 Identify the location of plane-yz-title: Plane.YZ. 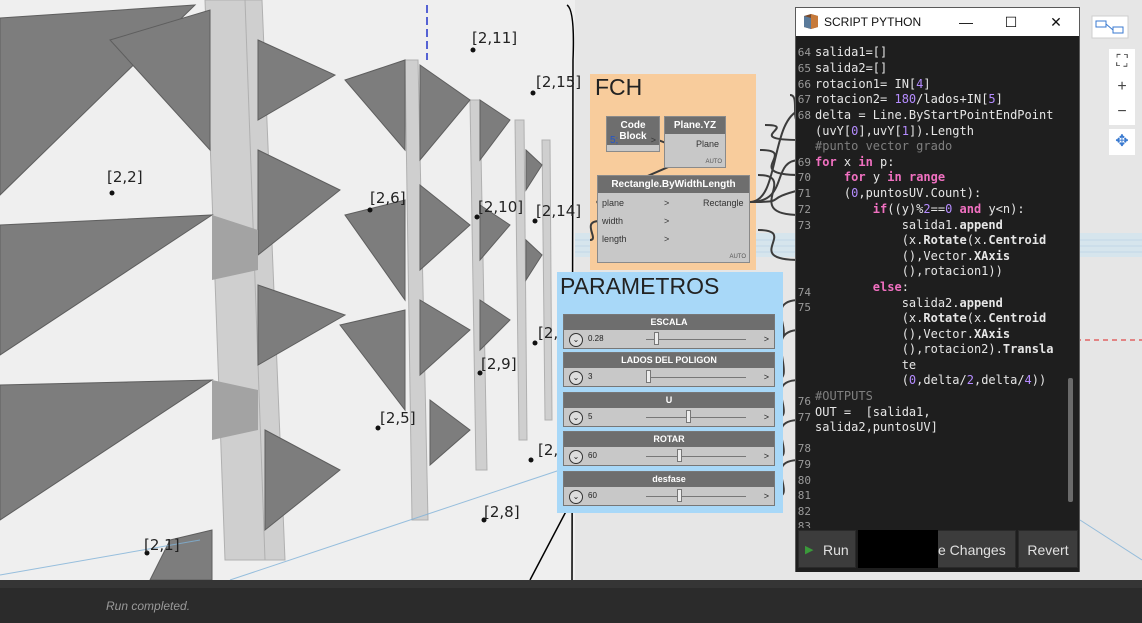
(695, 125).